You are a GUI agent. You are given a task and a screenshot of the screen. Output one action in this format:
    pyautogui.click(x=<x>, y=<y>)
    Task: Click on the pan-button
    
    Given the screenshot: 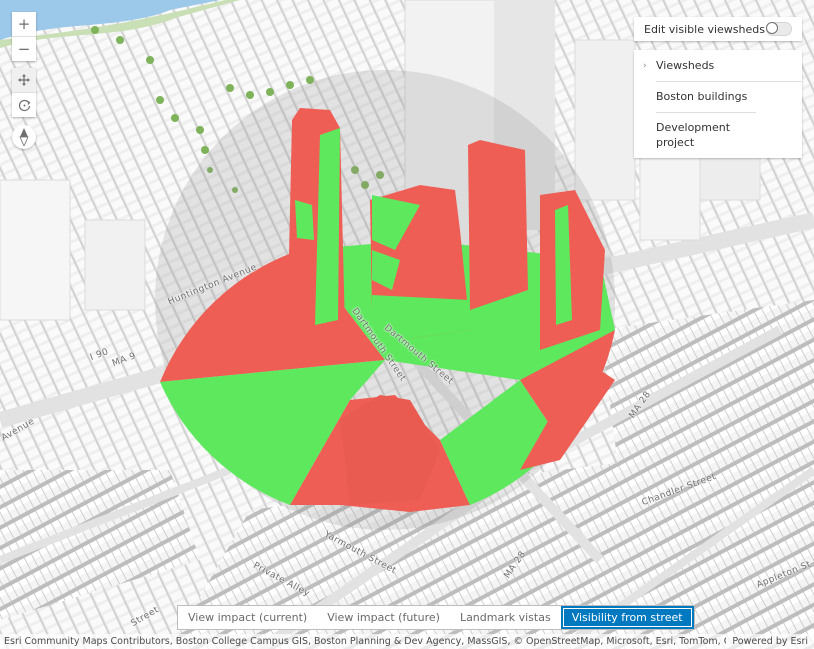 What is the action you would take?
    pyautogui.click(x=24, y=80)
    